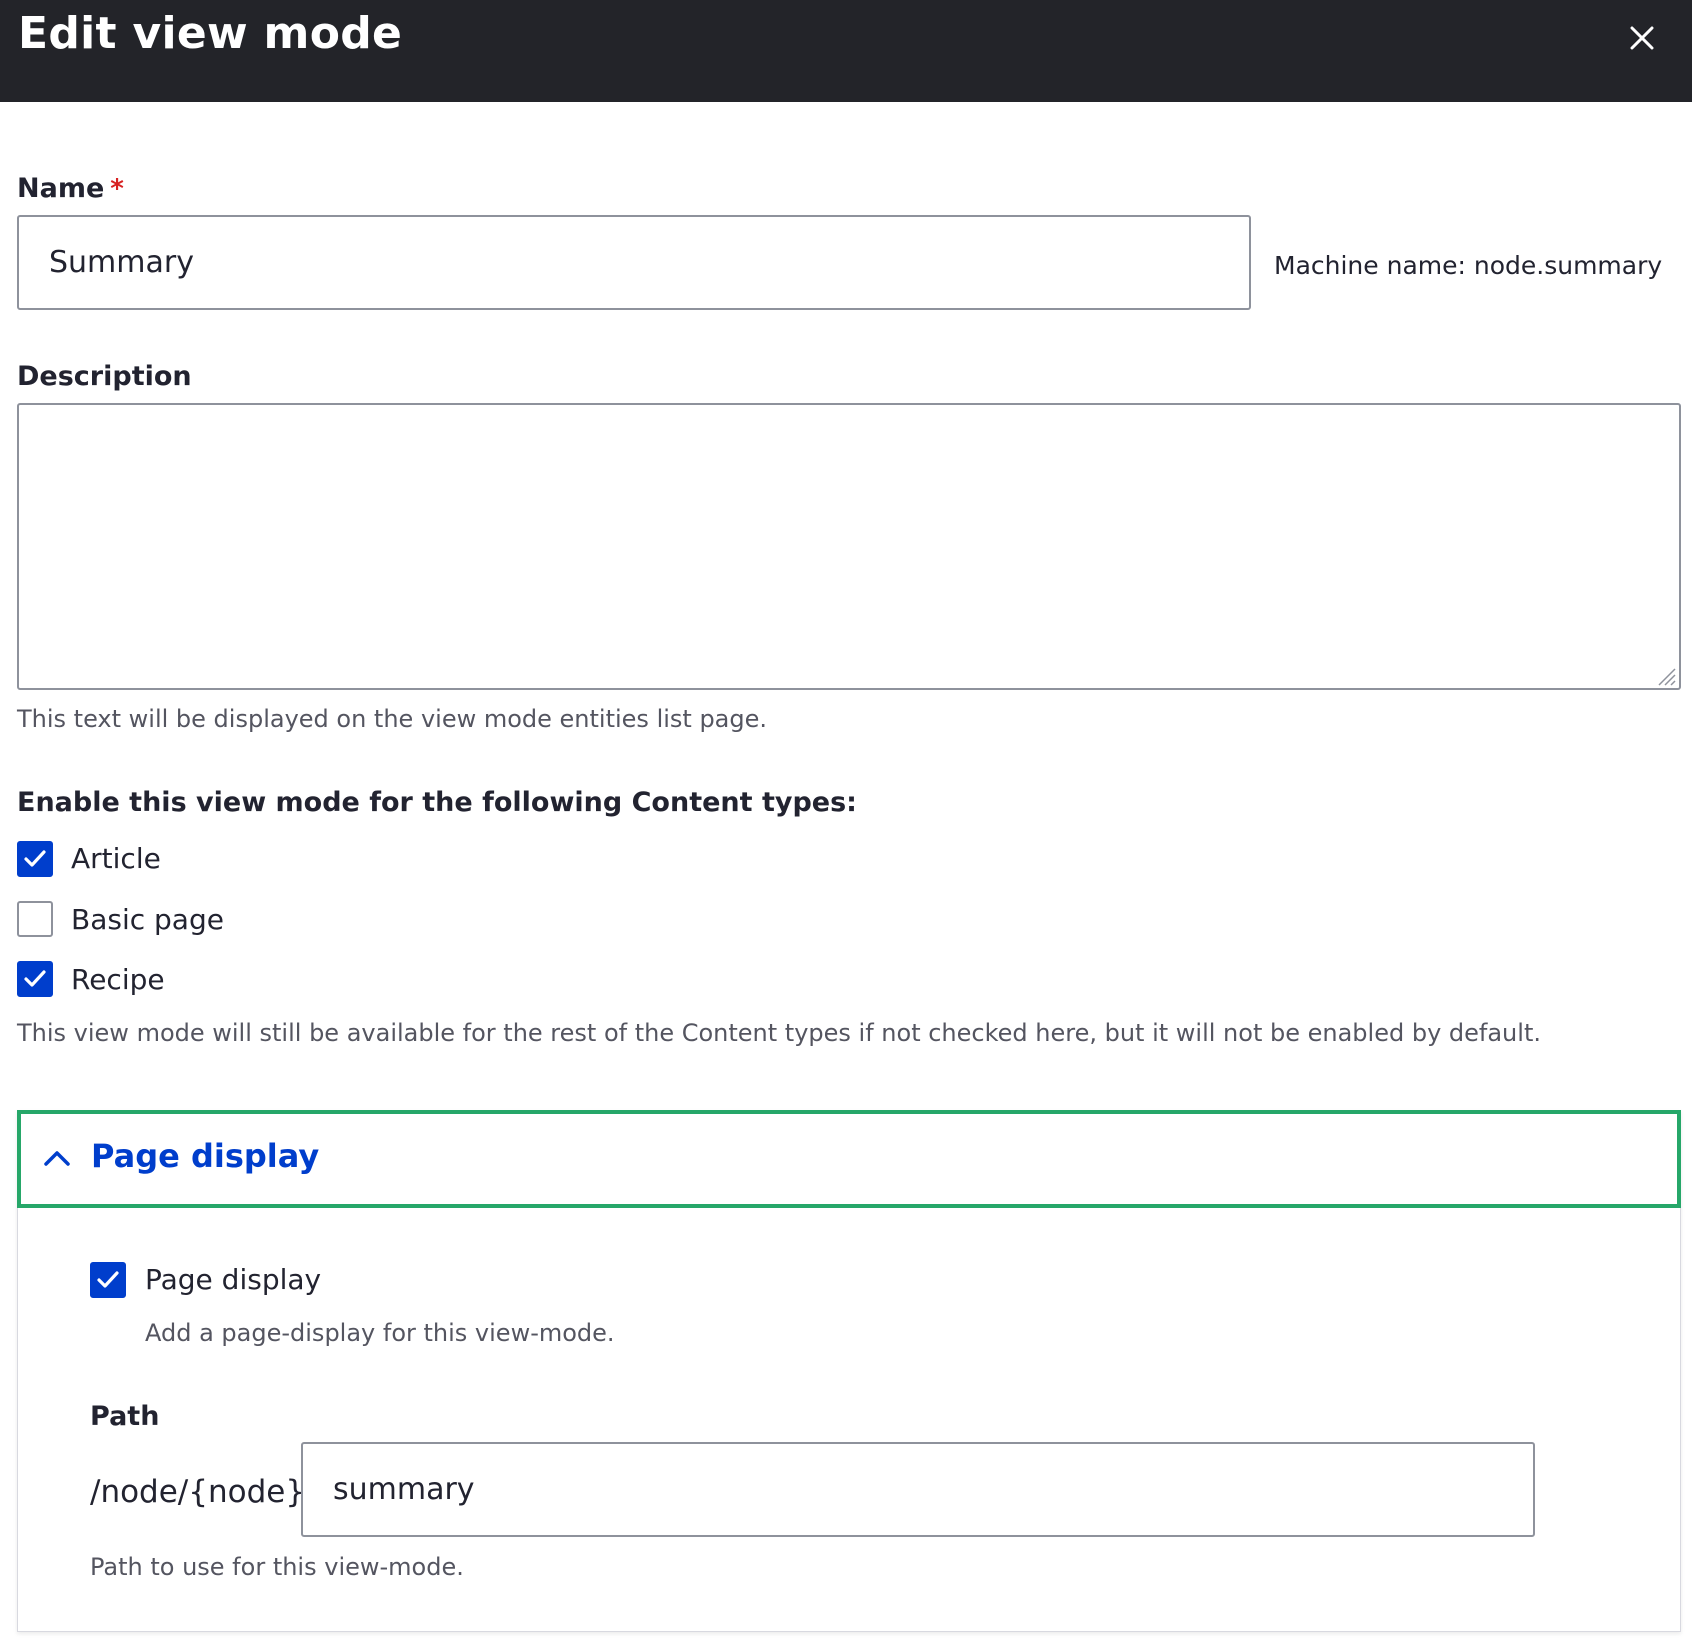  Describe the element at coordinates (233, 1280) in the screenshot. I see `checkbox-page-display-label: Page display` at that location.